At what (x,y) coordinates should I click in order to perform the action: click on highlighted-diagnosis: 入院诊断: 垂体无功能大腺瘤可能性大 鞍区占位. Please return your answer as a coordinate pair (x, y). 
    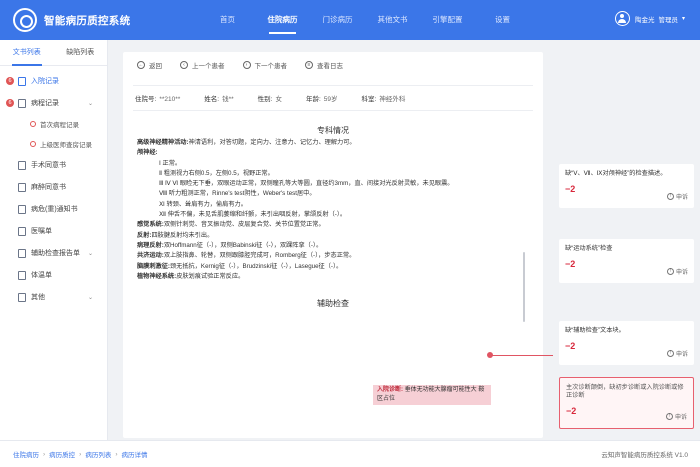
    Looking at the image, I should click on (432, 395).